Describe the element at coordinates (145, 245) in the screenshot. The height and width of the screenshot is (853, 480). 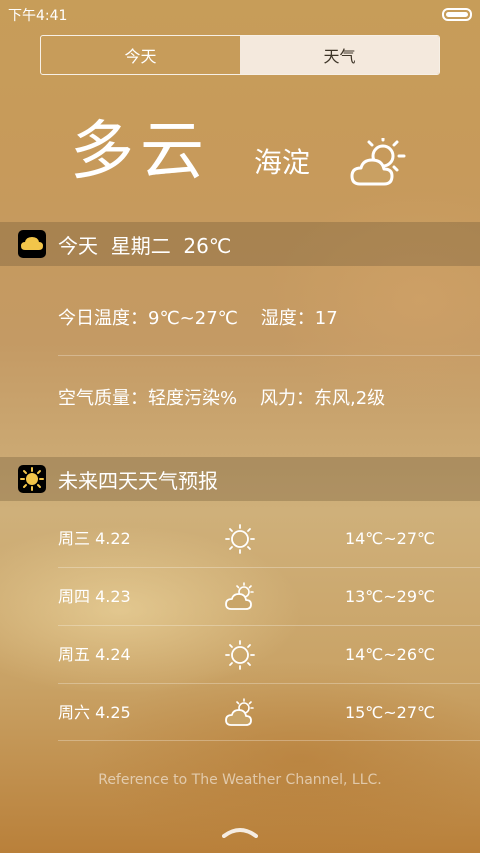
I see `today-summary: 今天 星期二 26℃` at that location.